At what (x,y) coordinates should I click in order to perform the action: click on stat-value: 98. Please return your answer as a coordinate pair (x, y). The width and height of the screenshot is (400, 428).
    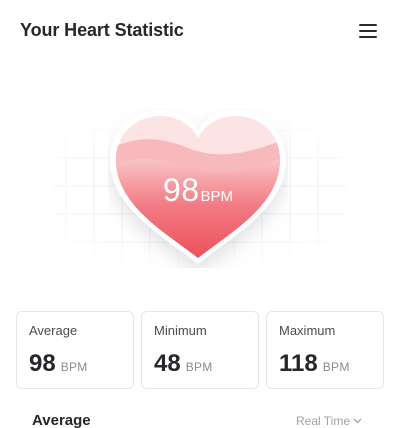
    Looking at the image, I should click on (42, 363).